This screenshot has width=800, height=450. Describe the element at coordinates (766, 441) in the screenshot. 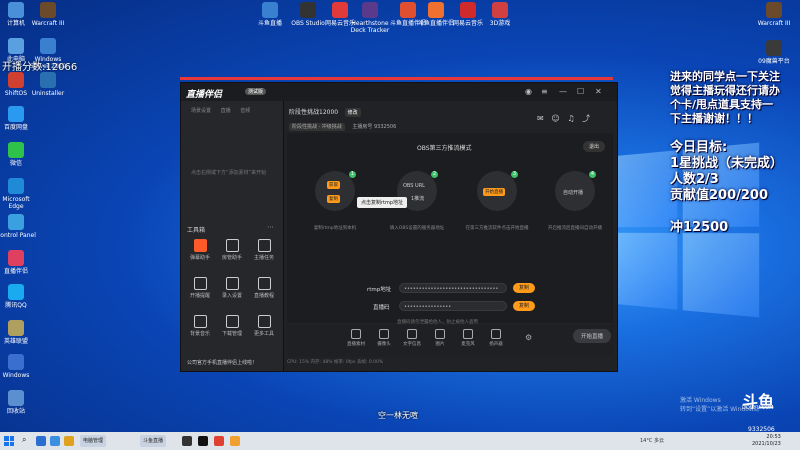

I see `system-clock: 20:53 2021/10/23` at that location.